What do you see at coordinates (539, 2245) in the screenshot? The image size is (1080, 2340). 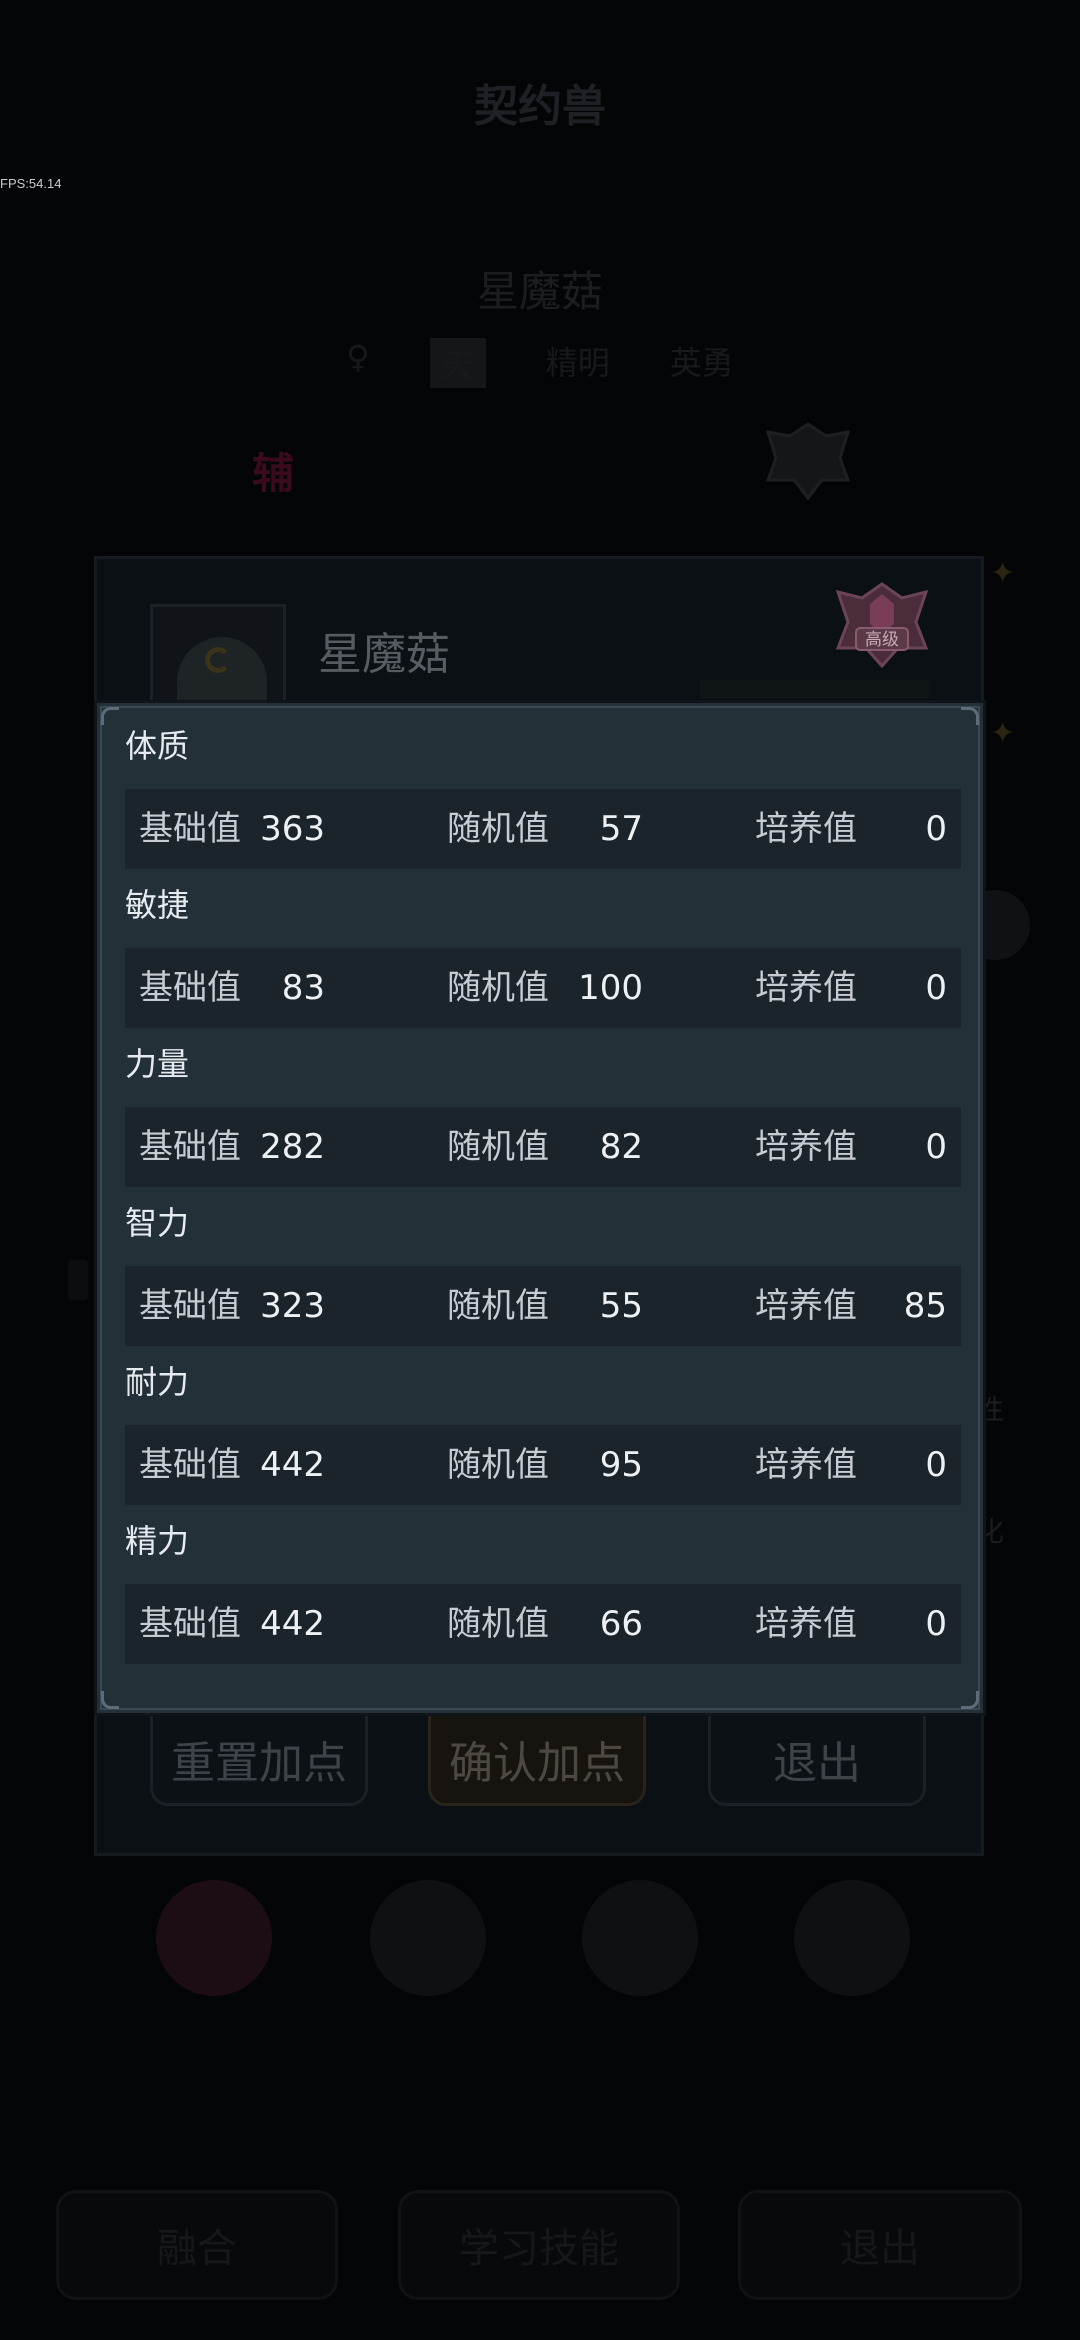 I see `learn-skill-button: 学习技能` at bounding box center [539, 2245].